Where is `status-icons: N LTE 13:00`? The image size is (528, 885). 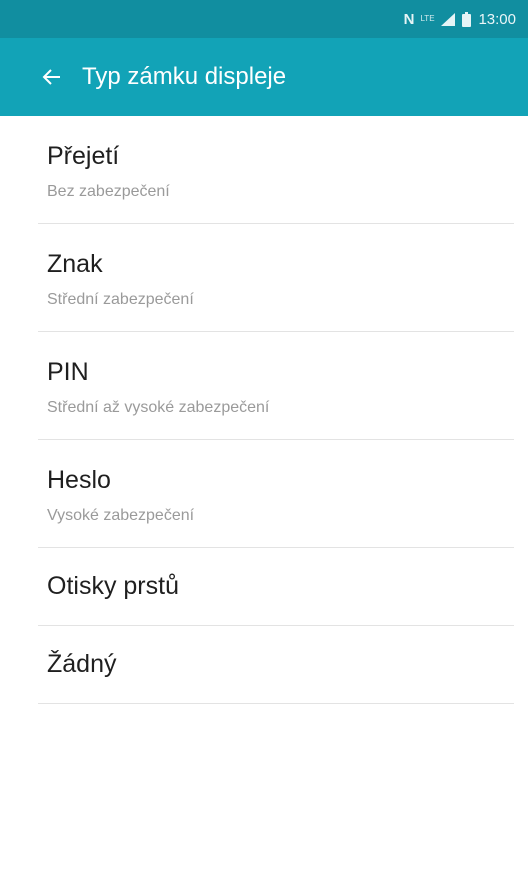 status-icons: N LTE 13:00 is located at coordinates (460, 19).